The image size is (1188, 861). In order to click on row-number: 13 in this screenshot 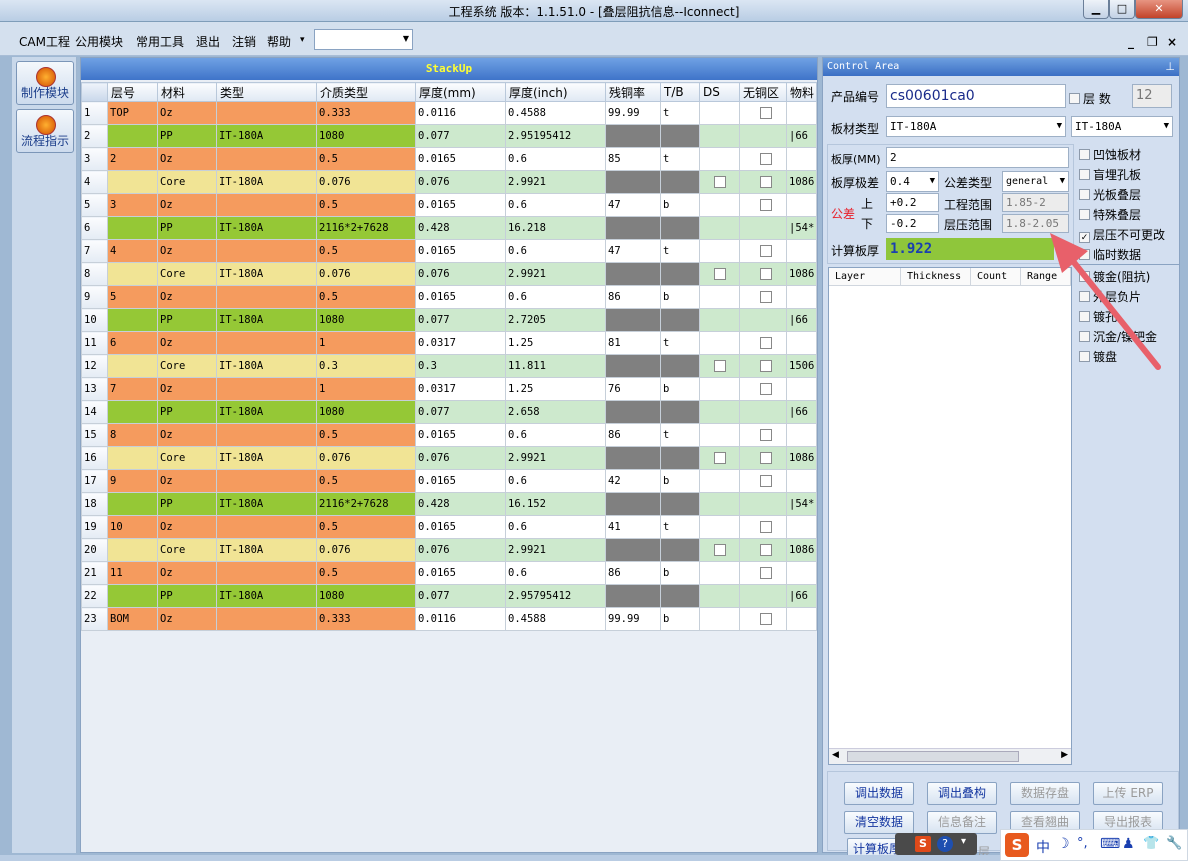, I will do `click(94, 389)`.